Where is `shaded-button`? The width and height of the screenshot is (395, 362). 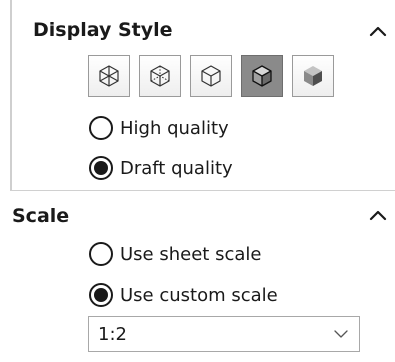 shaded-button is located at coordinates (313, 76).